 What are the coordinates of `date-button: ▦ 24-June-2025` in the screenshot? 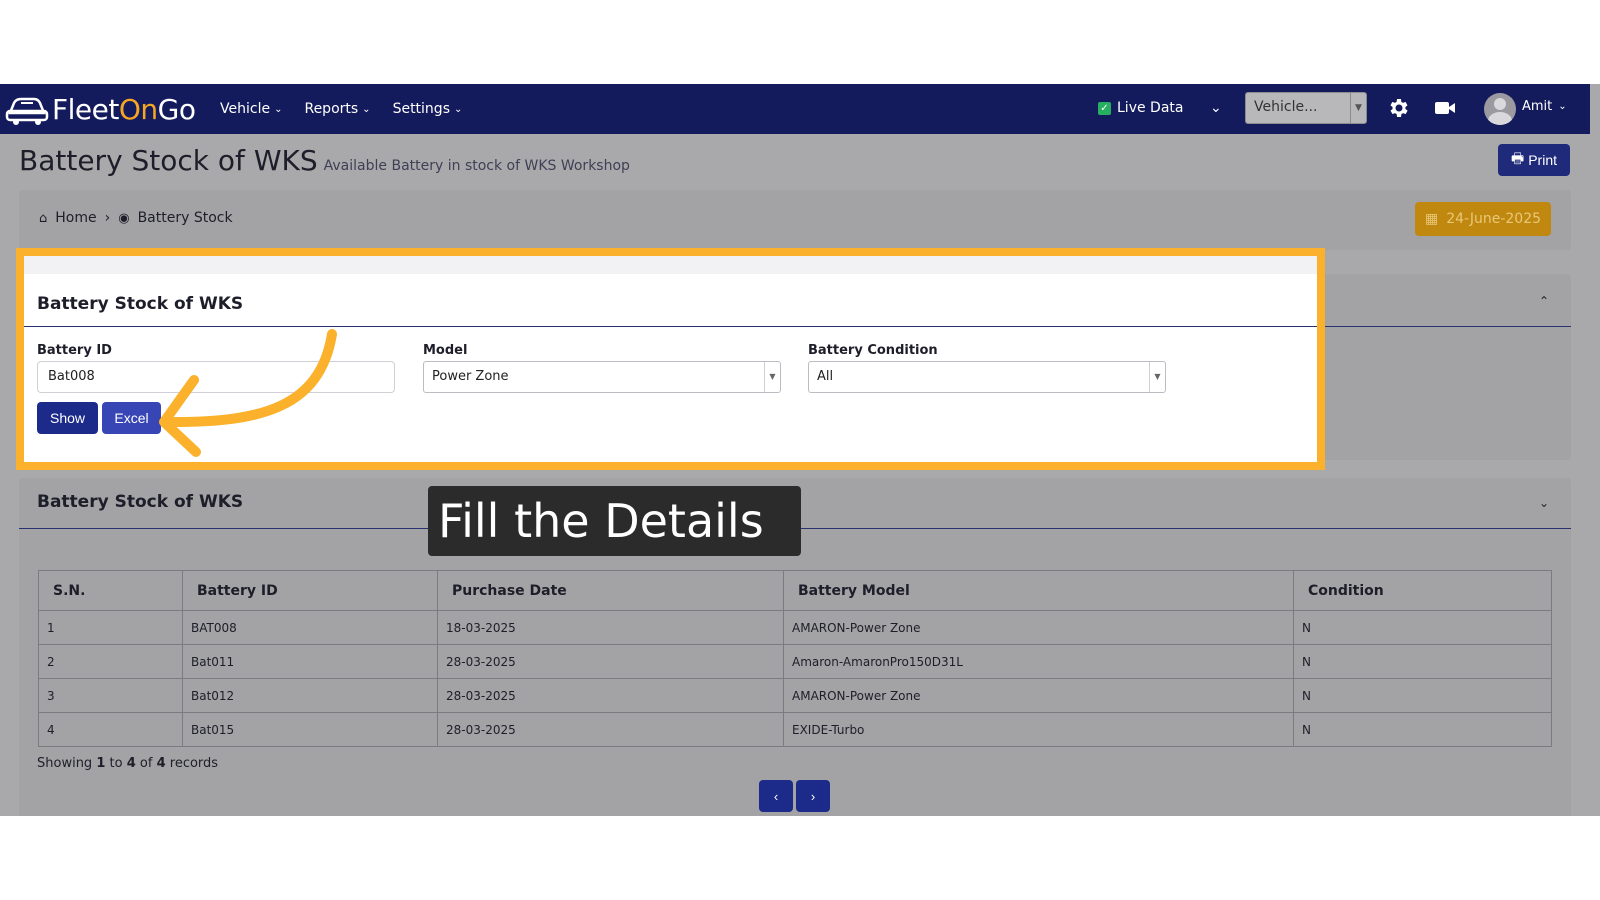 It's located at (1483, 219).